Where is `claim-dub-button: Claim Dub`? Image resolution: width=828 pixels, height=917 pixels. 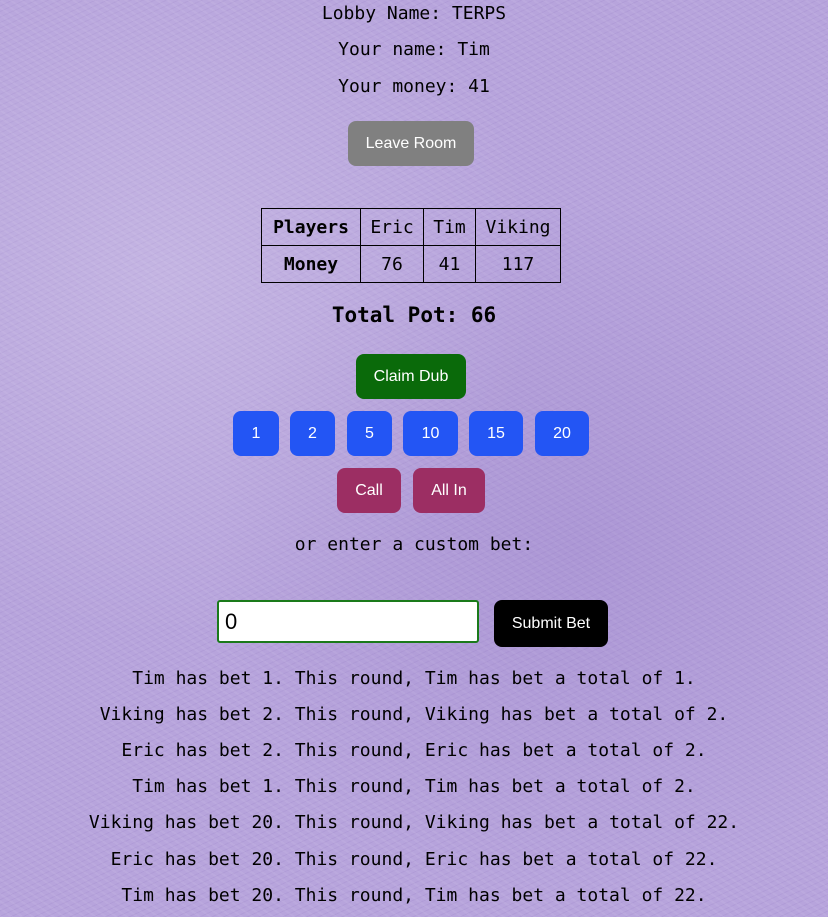 claim-dub-button: Claim Dub is located at coordinates (411, 376).